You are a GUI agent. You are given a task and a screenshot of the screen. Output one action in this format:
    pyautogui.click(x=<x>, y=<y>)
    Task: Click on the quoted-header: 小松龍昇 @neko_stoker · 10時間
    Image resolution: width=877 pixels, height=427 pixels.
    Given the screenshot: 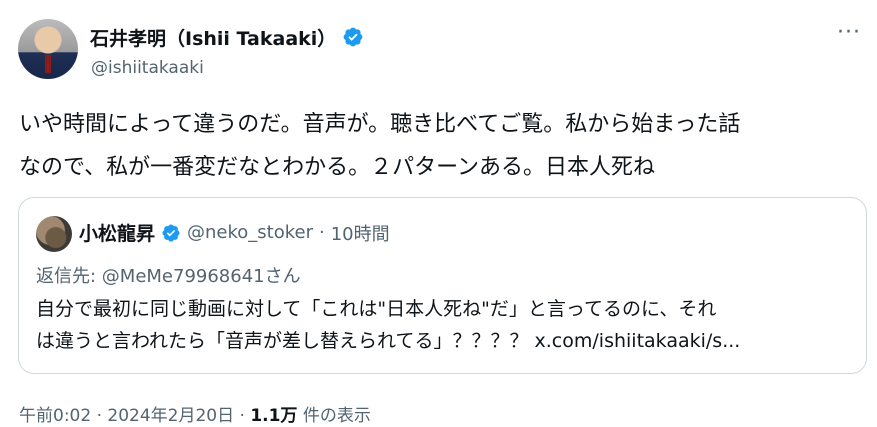 What is the action you would take?
    pyautogui.click(x=234, y=232)
    